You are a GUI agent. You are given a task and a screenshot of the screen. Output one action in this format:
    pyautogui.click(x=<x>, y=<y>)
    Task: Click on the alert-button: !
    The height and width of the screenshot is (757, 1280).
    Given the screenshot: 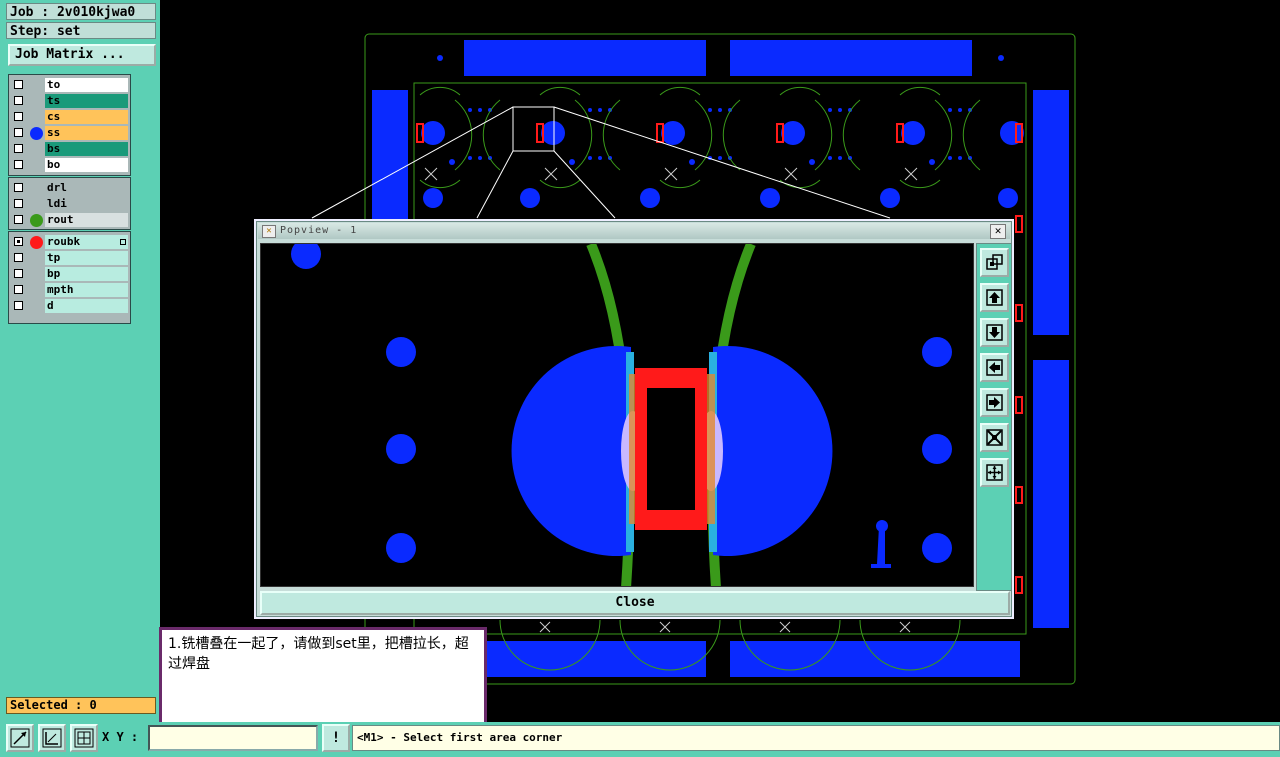 What is the action you would take?
    pyautogui.click(x=336, y=738)
    